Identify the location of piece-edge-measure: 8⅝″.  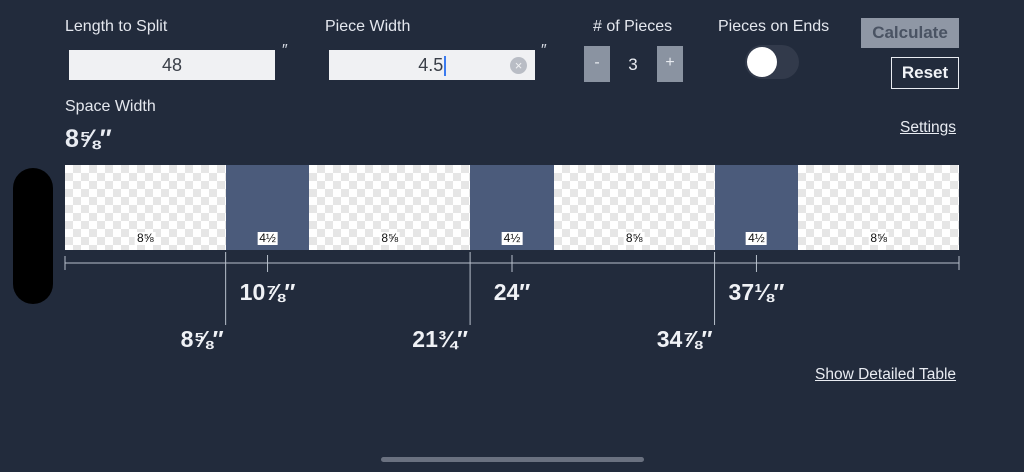
(202, 339).